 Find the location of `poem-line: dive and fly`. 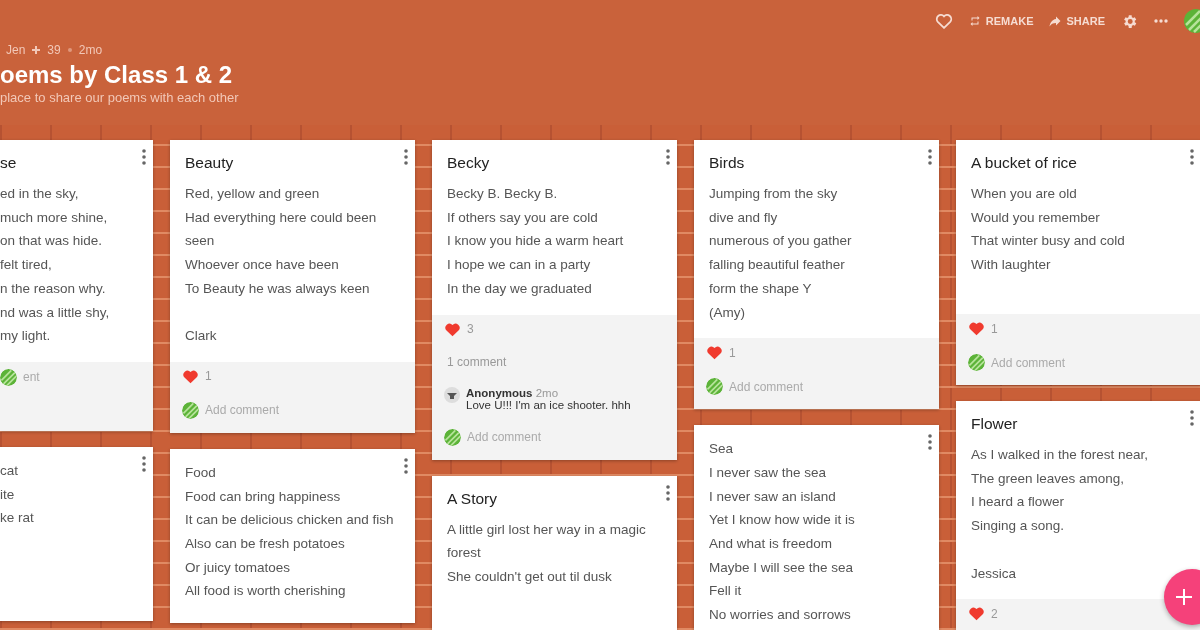

poem-line: dive and fly is located at coordinates (744, 217).